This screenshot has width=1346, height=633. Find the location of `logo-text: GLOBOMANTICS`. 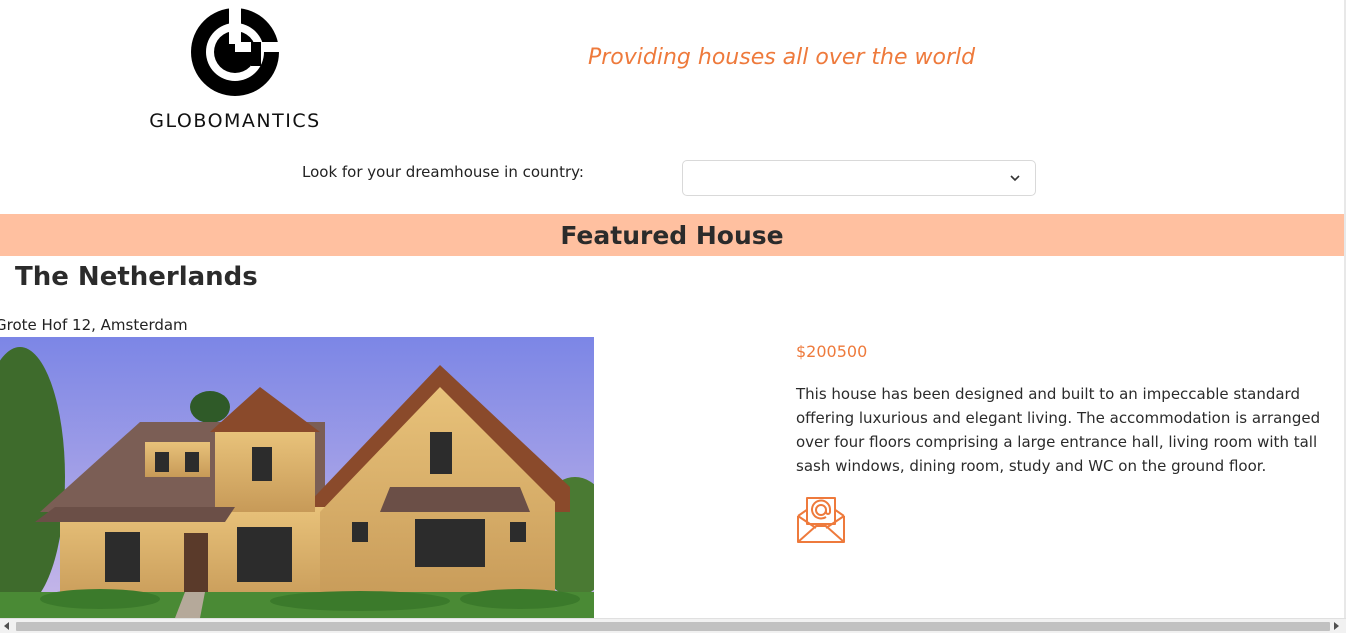

logo-text: GLOBOMANTICS is located at coordinates (235, 121).